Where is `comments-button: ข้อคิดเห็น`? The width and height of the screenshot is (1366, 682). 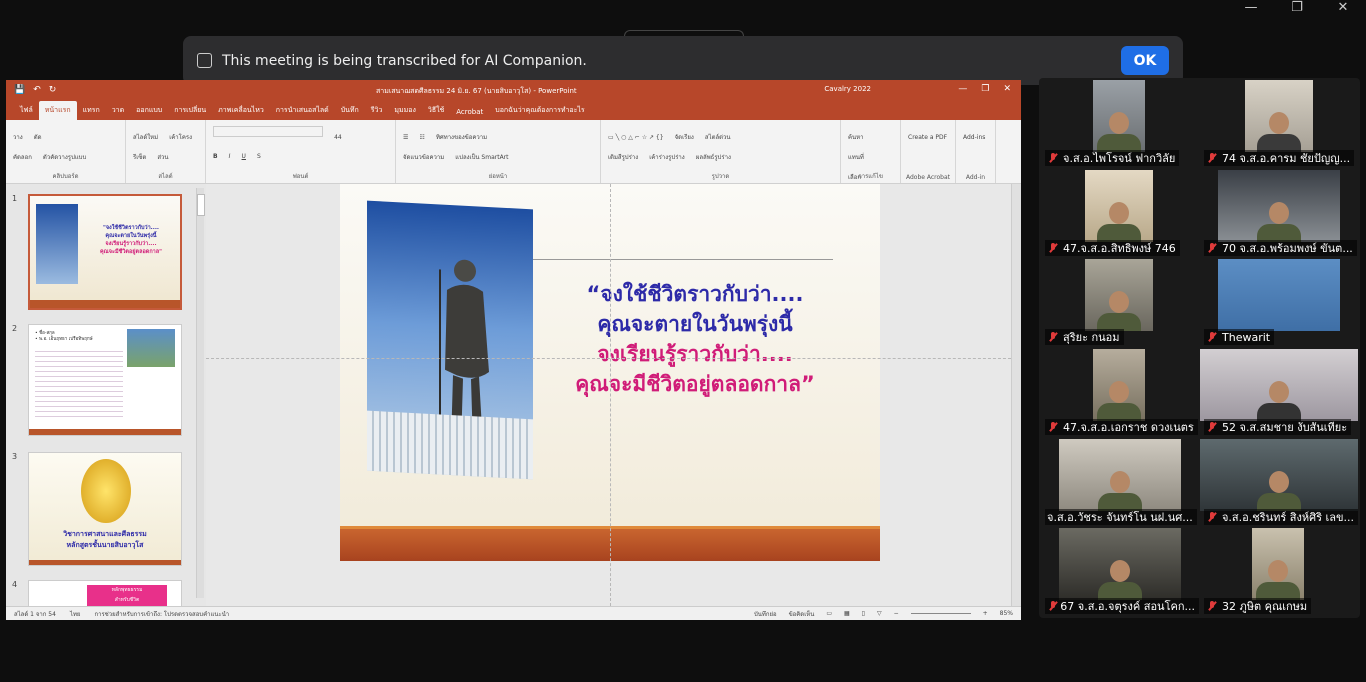
comments-button: ข้อคิดเห็น is located at coordinates (802, 614).